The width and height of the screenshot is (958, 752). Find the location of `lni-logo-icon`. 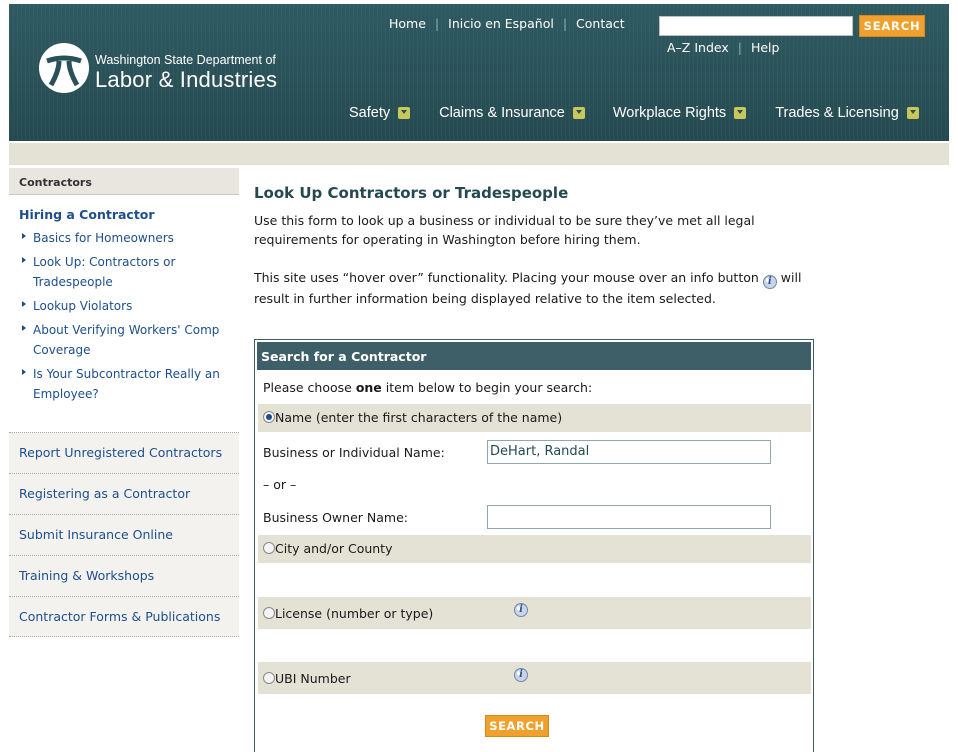

lni-logo-icon is located at coordinates (64, 68).